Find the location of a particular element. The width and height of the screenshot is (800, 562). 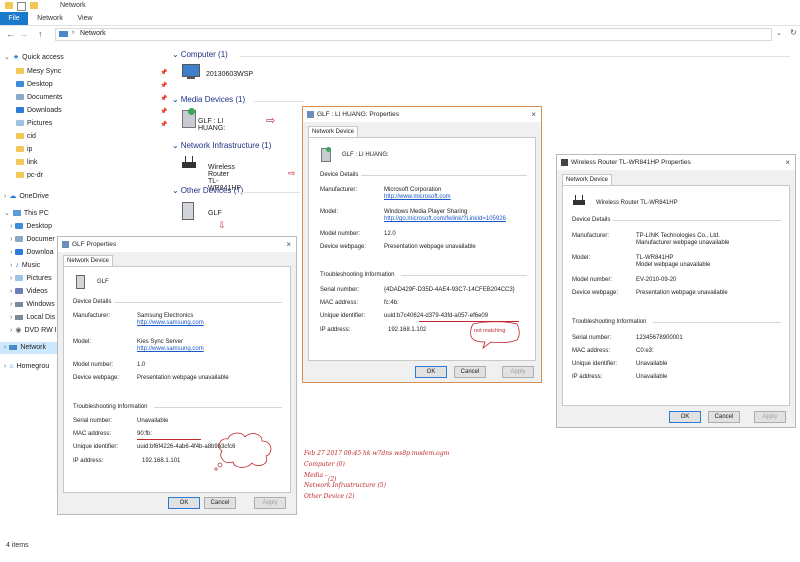

dropdown-icon: ⌄ is located at coordinates (779, 33).